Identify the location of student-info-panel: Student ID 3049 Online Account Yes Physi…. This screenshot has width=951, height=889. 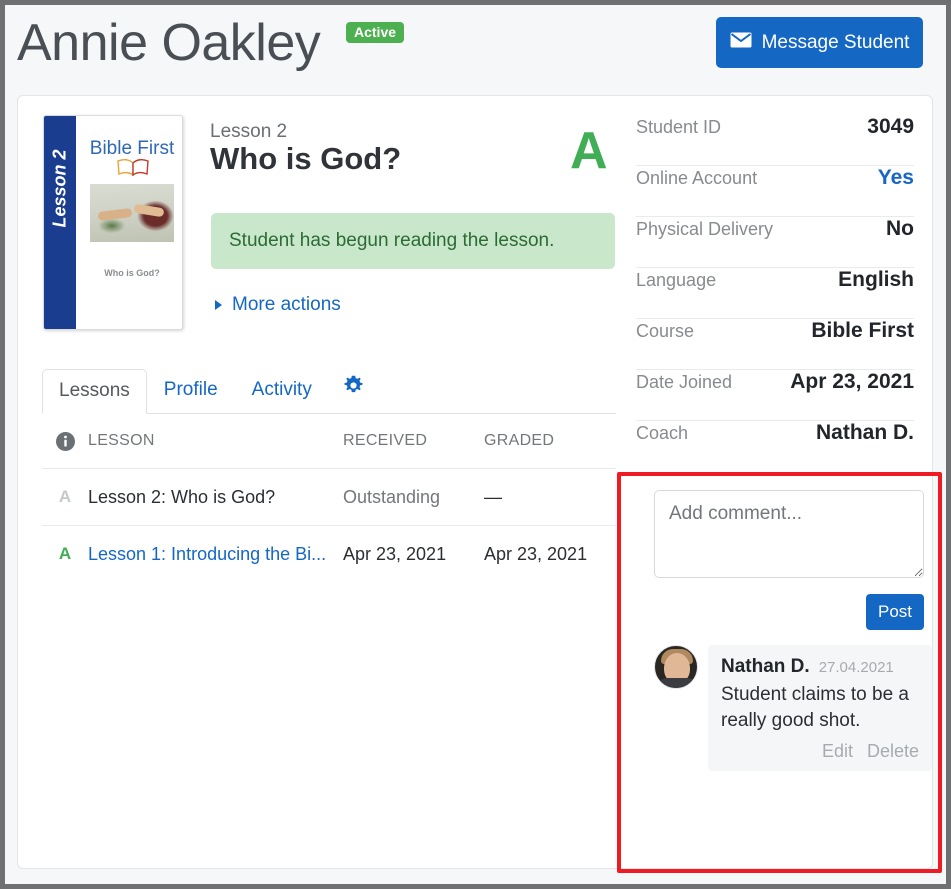
(775, 293).